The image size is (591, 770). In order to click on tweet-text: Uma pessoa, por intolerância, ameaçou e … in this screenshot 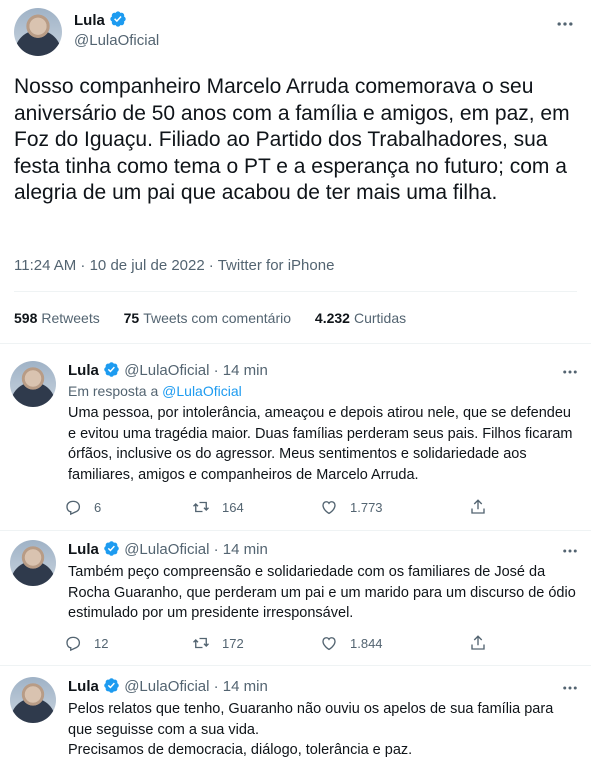, I will do `click(320, 444)`.